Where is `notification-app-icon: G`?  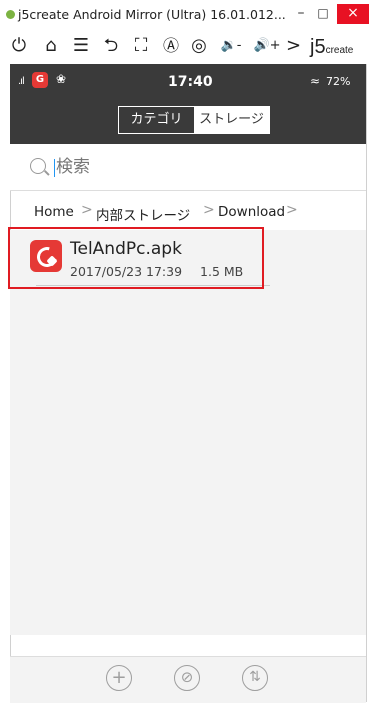 notification-app-icon: G is located at coordinates (40, 80).